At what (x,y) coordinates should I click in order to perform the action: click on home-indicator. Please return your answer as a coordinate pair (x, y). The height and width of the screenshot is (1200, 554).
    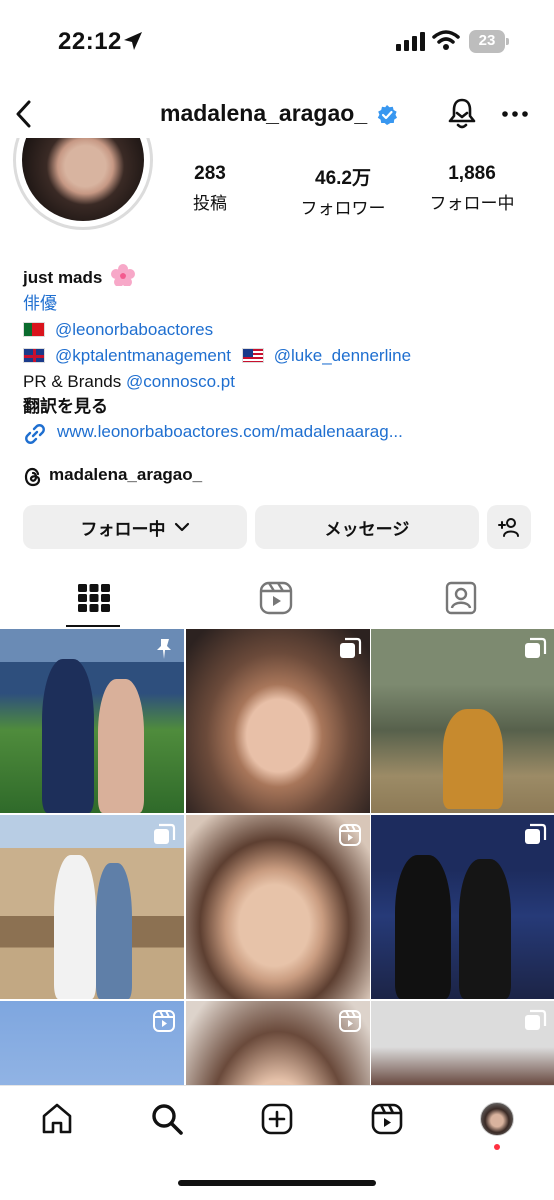
    Looking at the image, I should click on (277, 1183).